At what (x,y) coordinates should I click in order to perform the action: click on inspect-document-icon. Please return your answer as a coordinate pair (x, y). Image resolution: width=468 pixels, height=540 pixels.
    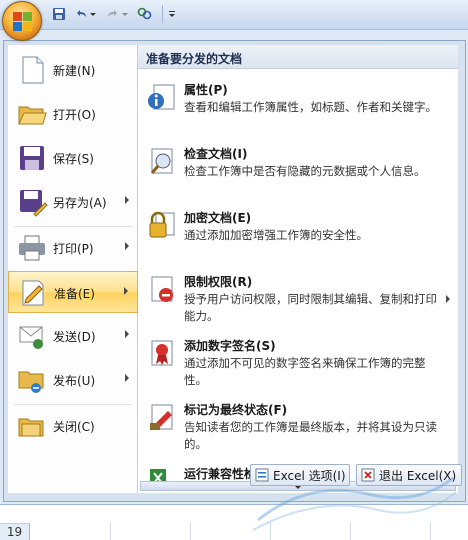
    Looking at the image, I should click on (162, 161).